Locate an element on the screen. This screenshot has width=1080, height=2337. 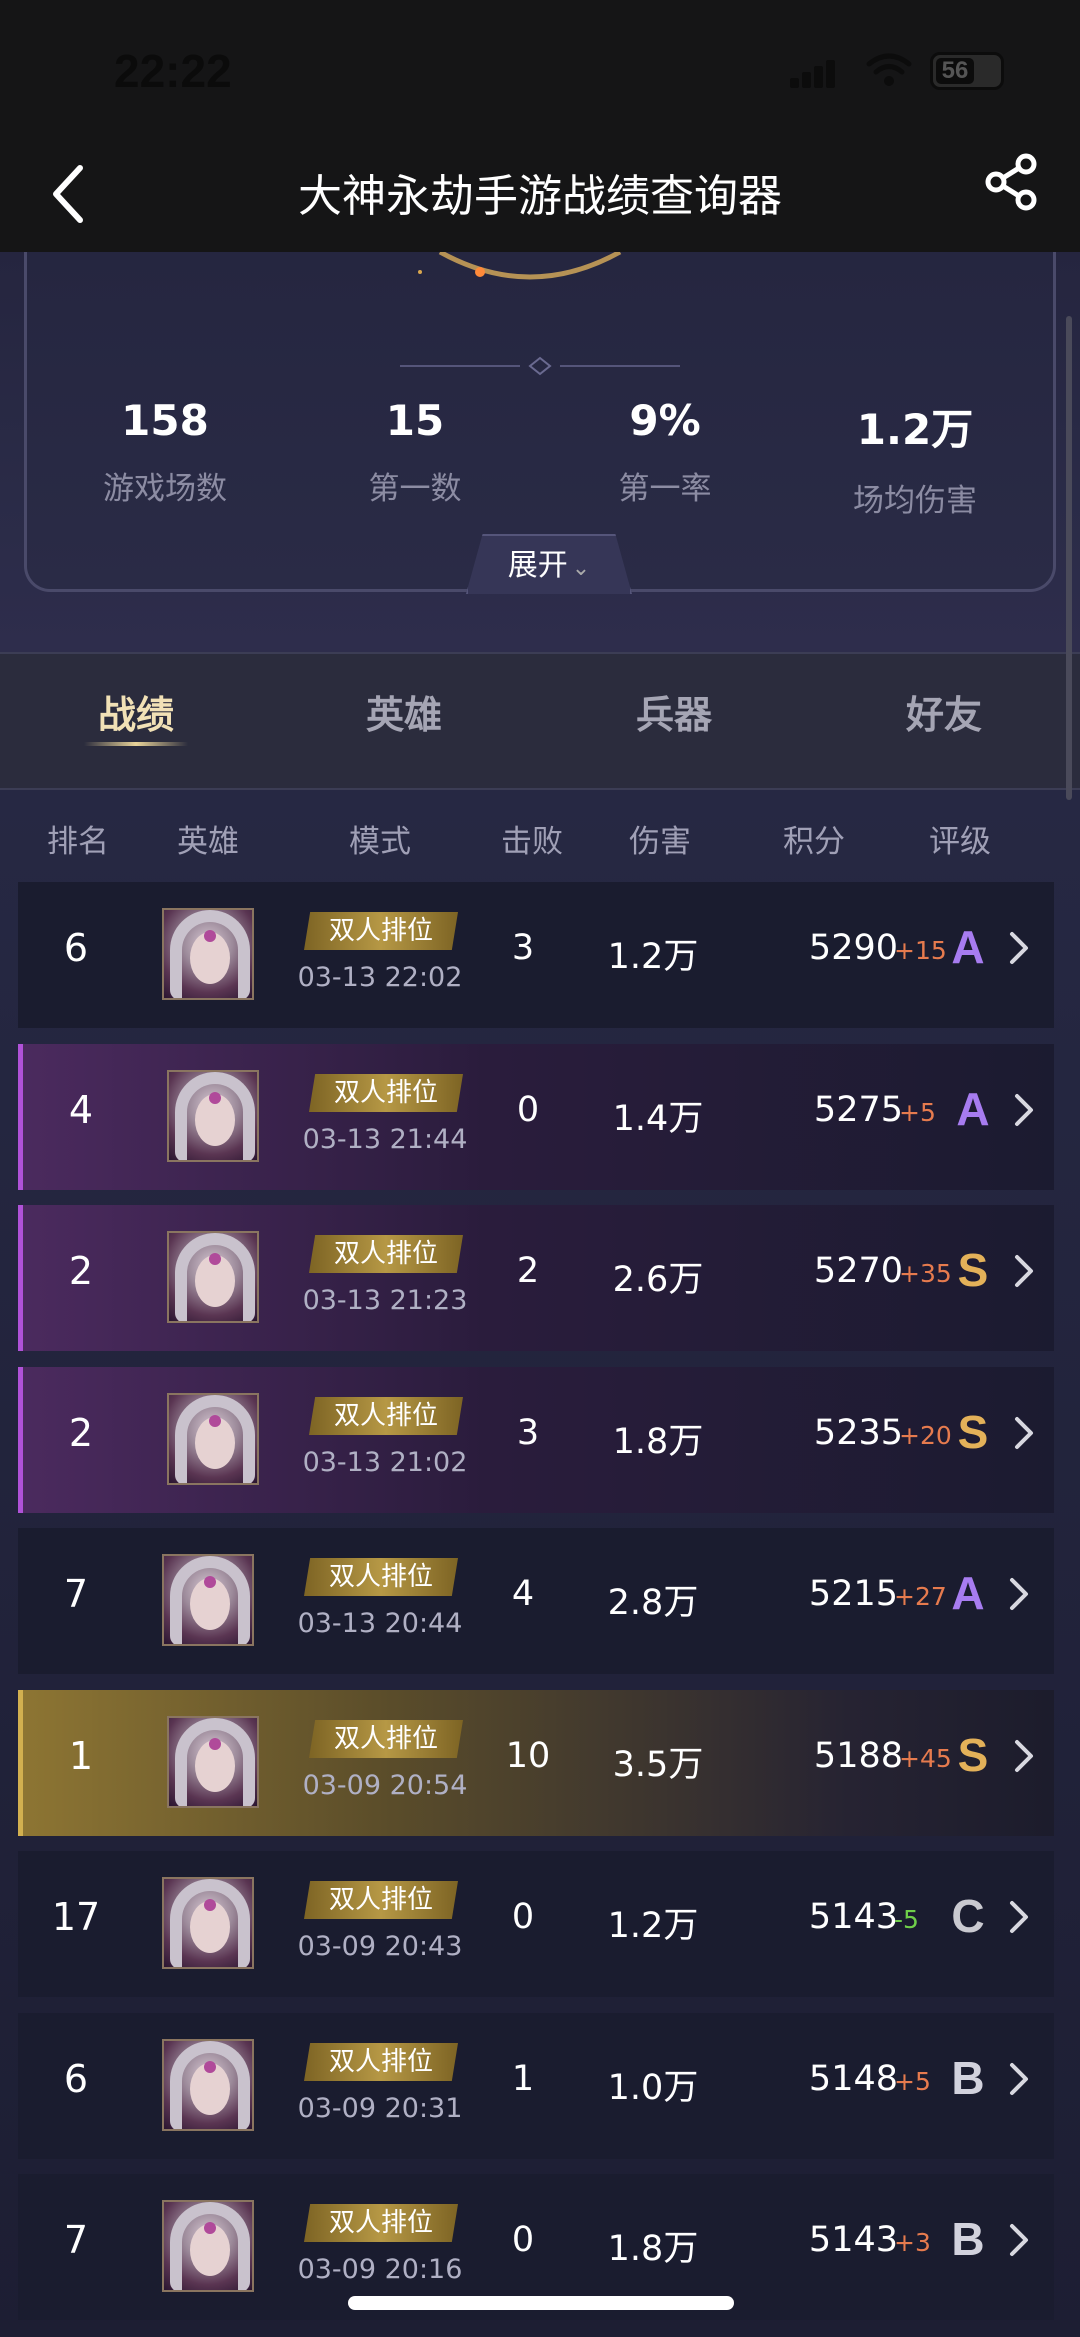
damage-value: 2.8万 is located at coordinates (653, 1603).